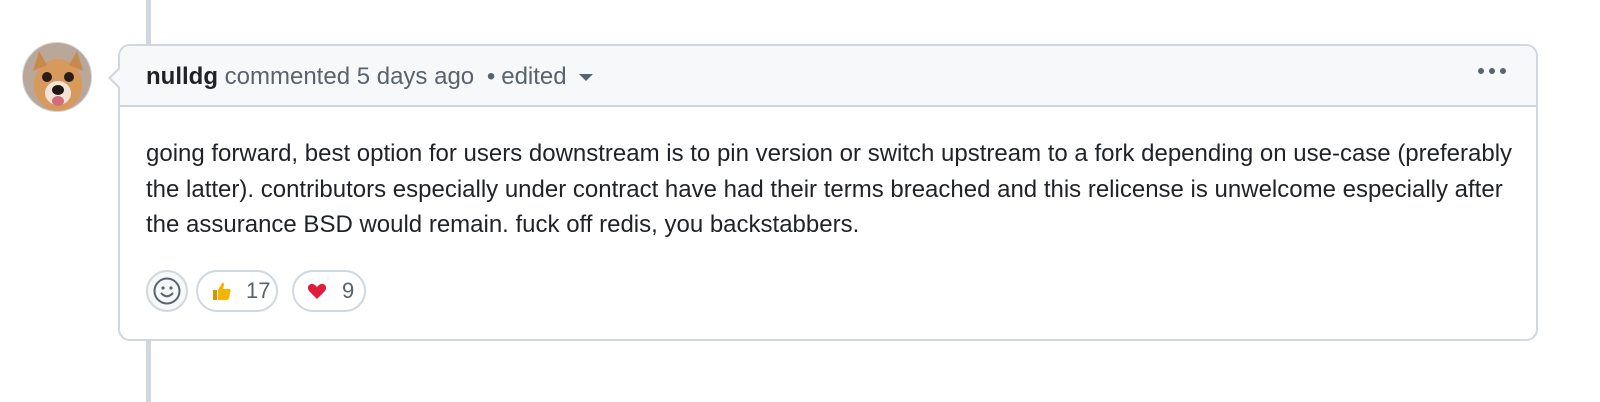 This screenshot has height=402, width=1600. I want to click on reaction-thumbs-up-button: 17, so click(237, 291).